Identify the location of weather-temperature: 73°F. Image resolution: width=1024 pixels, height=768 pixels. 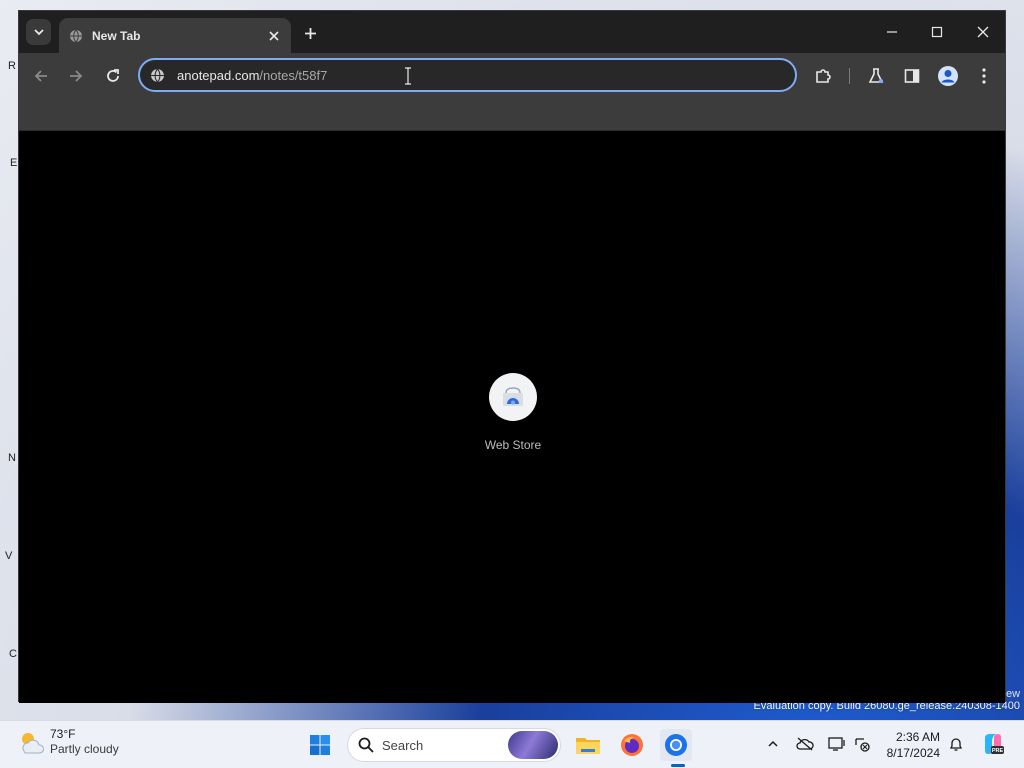
(63, 734).